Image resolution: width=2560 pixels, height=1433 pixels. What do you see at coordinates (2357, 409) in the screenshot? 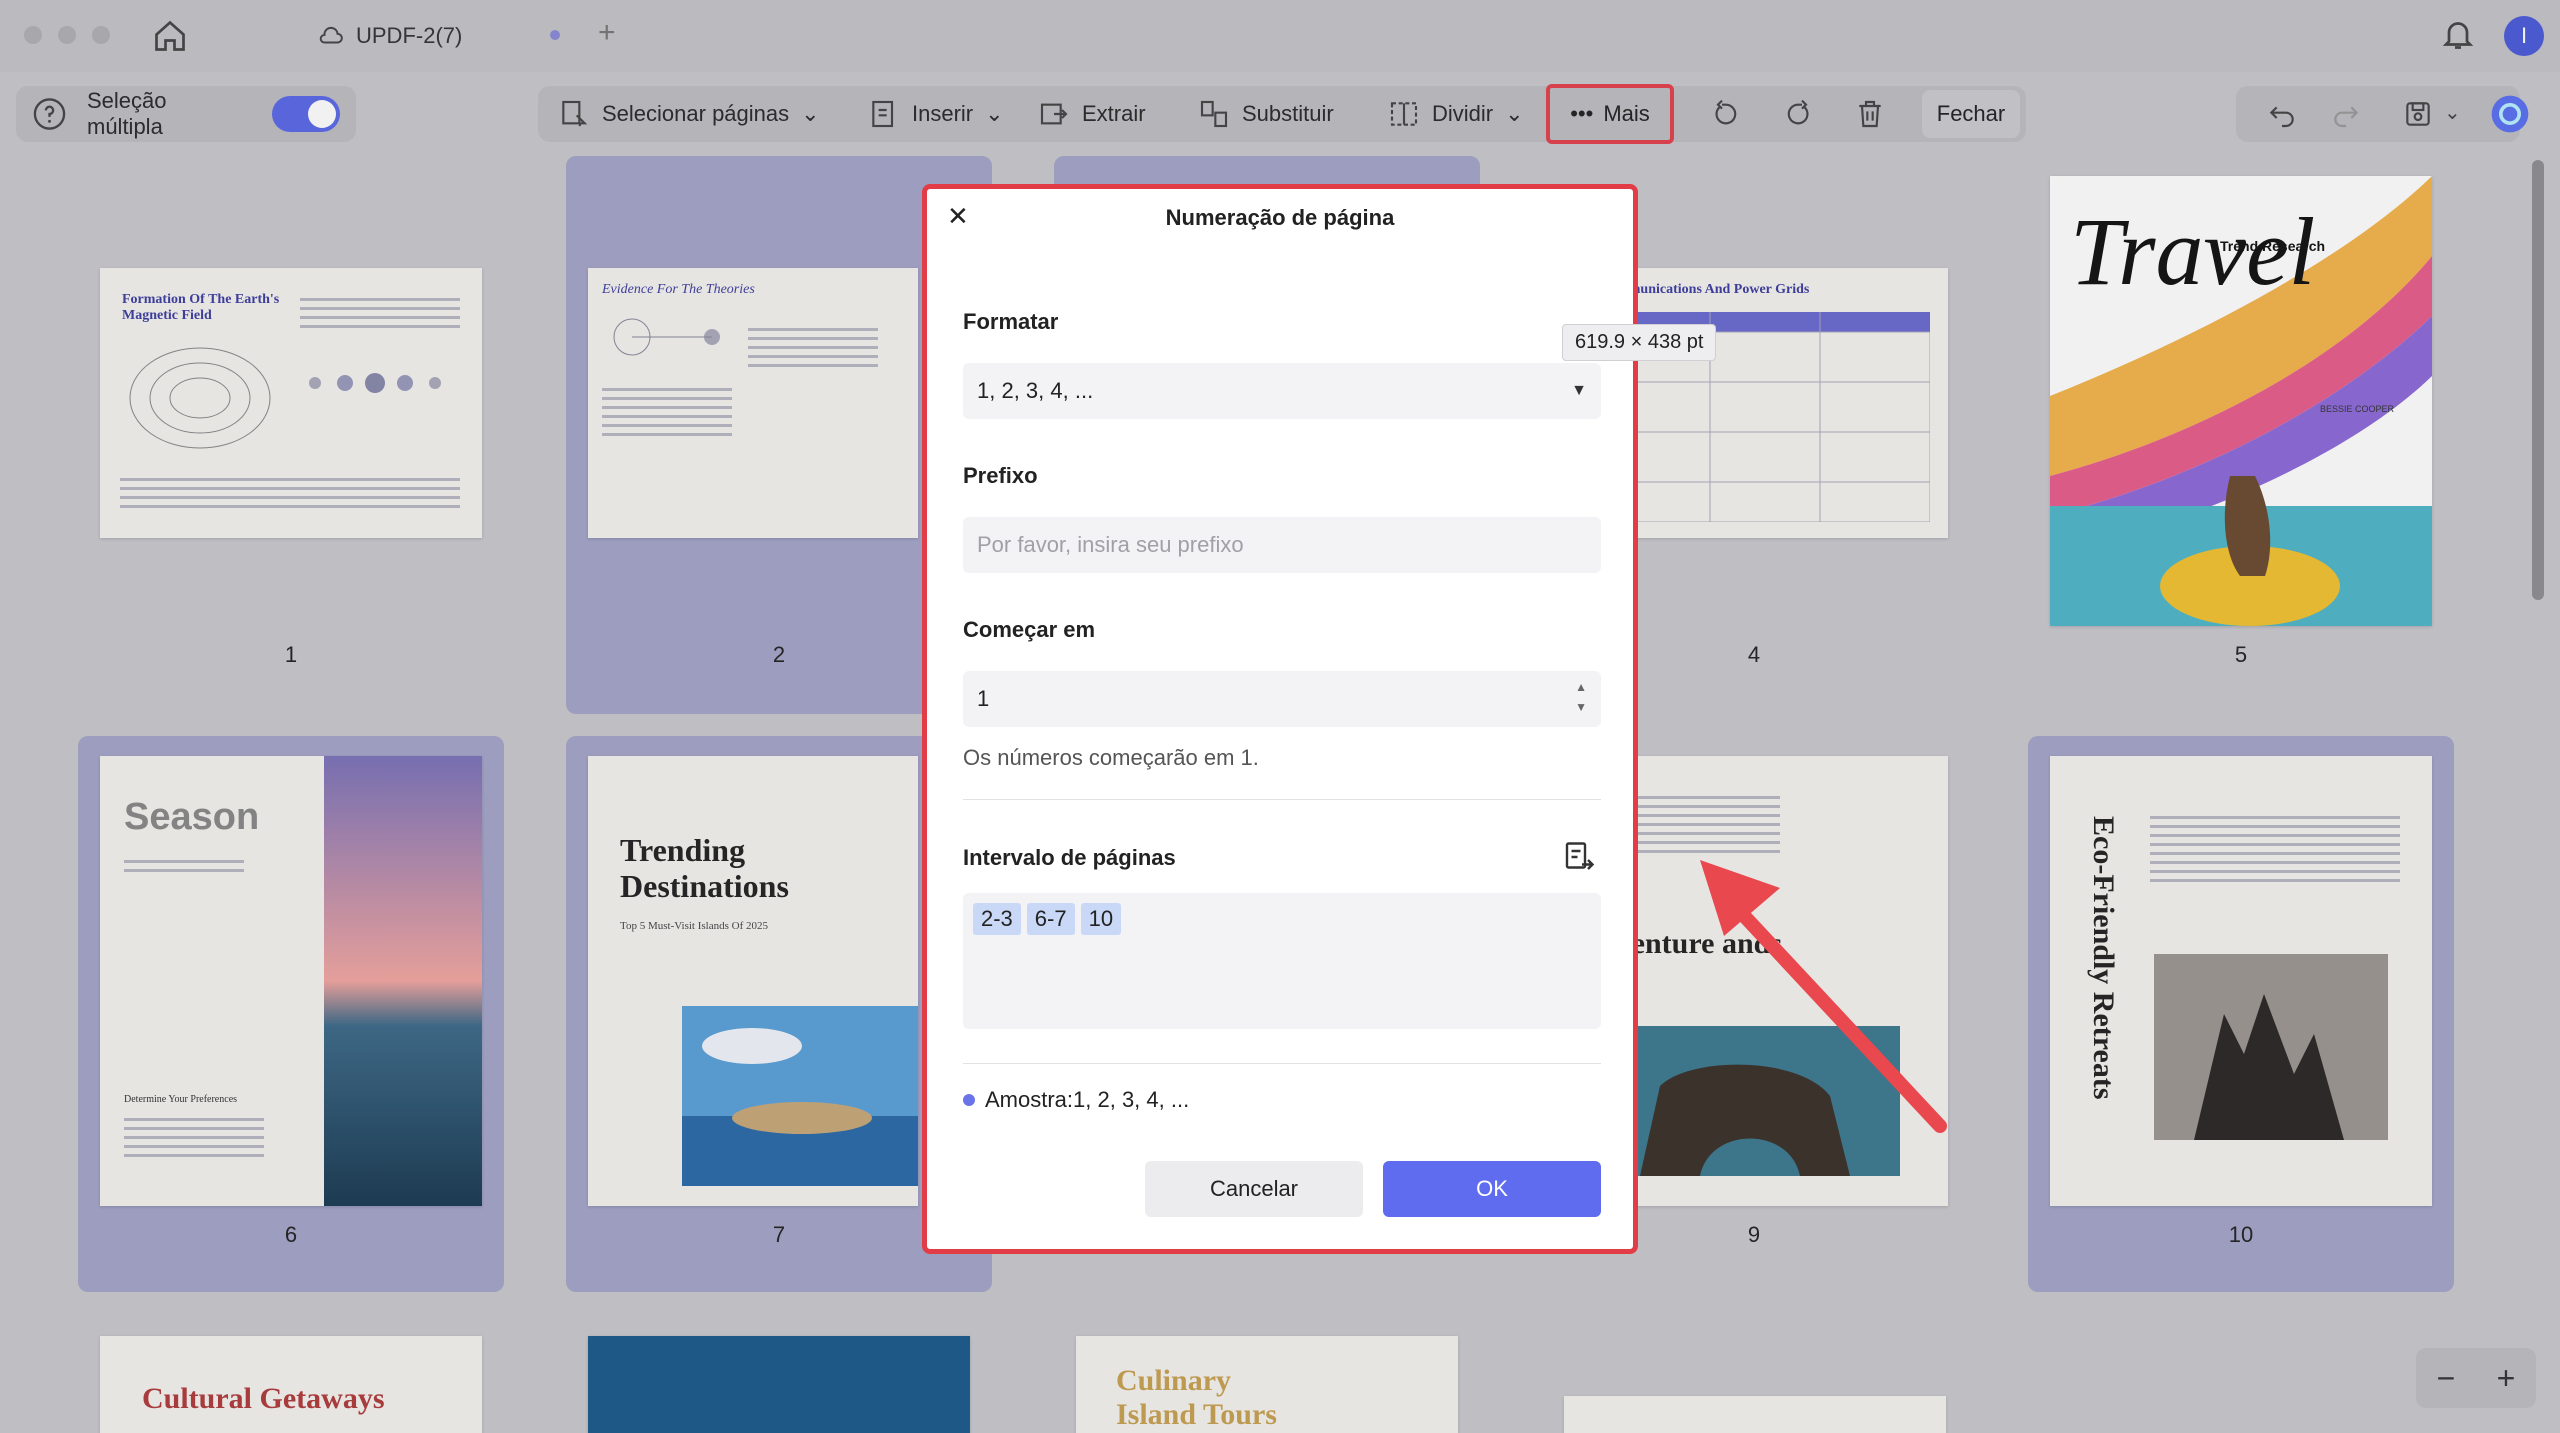
I see `page-5-author: BESSIE COOPER` at bounding box center [2357, 409].